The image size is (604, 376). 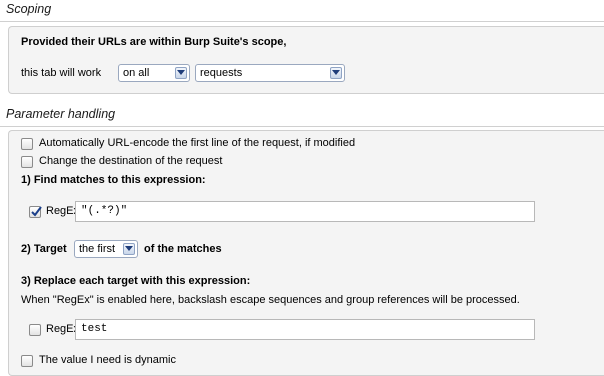 I want to click on find-regex-checkbox, so click(x=35, y=212).